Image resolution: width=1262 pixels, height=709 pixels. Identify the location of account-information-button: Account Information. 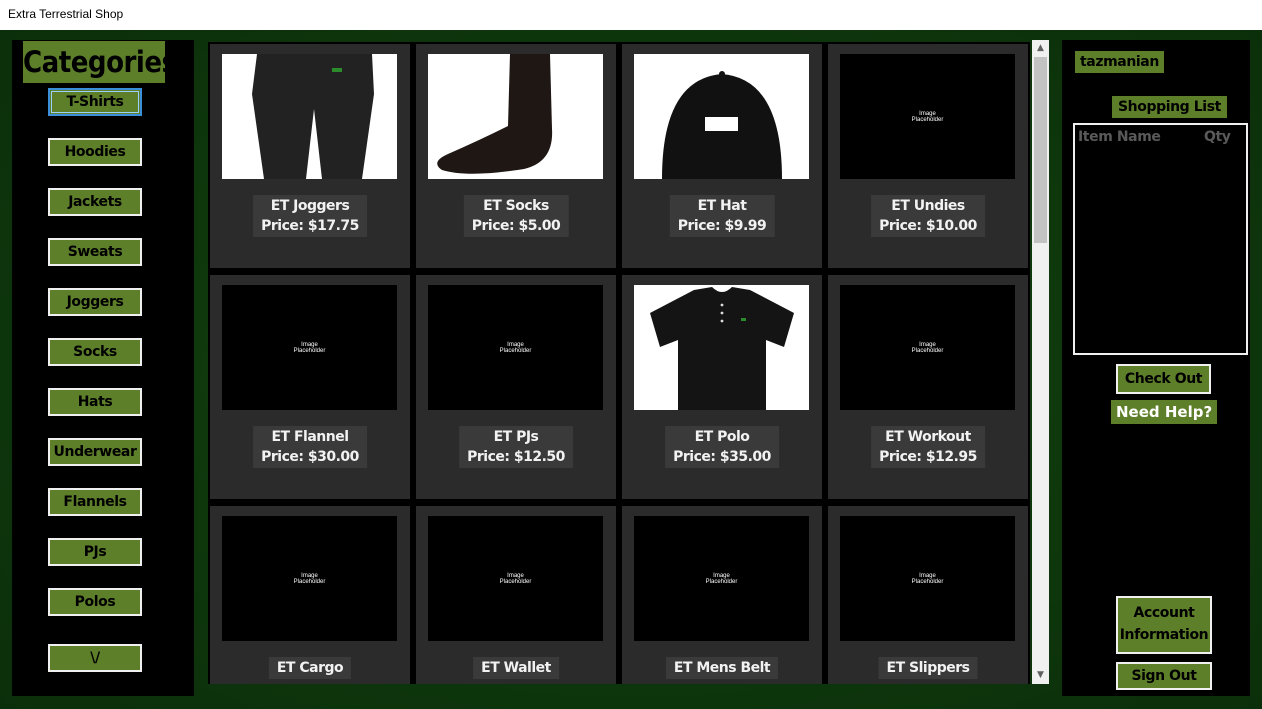
(1164, 625).